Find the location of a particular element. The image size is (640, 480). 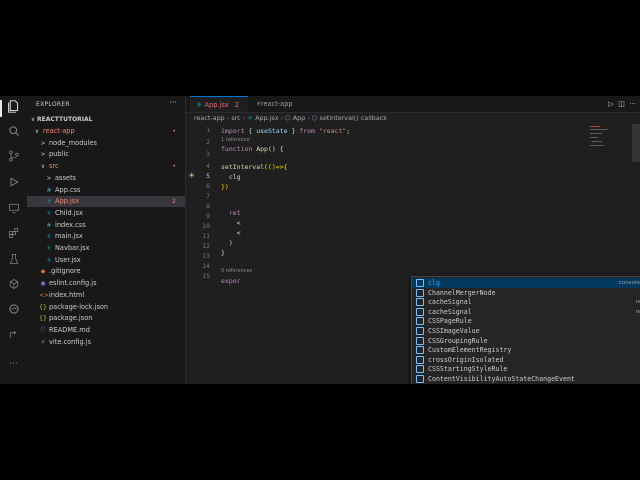

tree-item: ⚛ Child.jsx is located at coordinates (106, 213).